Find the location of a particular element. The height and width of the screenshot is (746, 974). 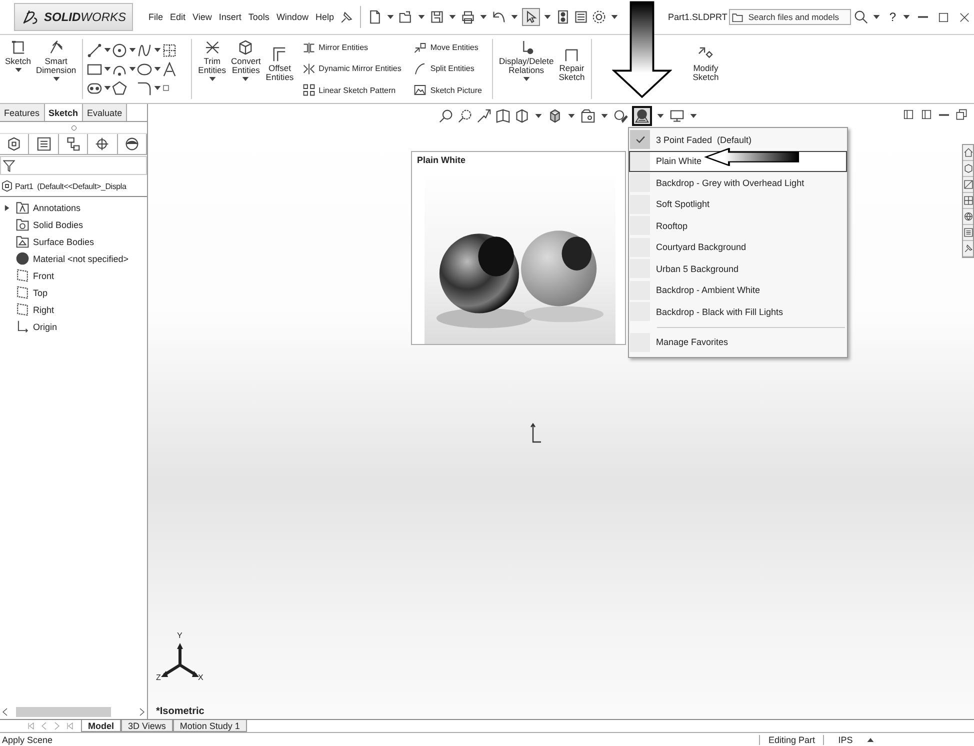

menu-item: Window is located at coordinates (292, 17).